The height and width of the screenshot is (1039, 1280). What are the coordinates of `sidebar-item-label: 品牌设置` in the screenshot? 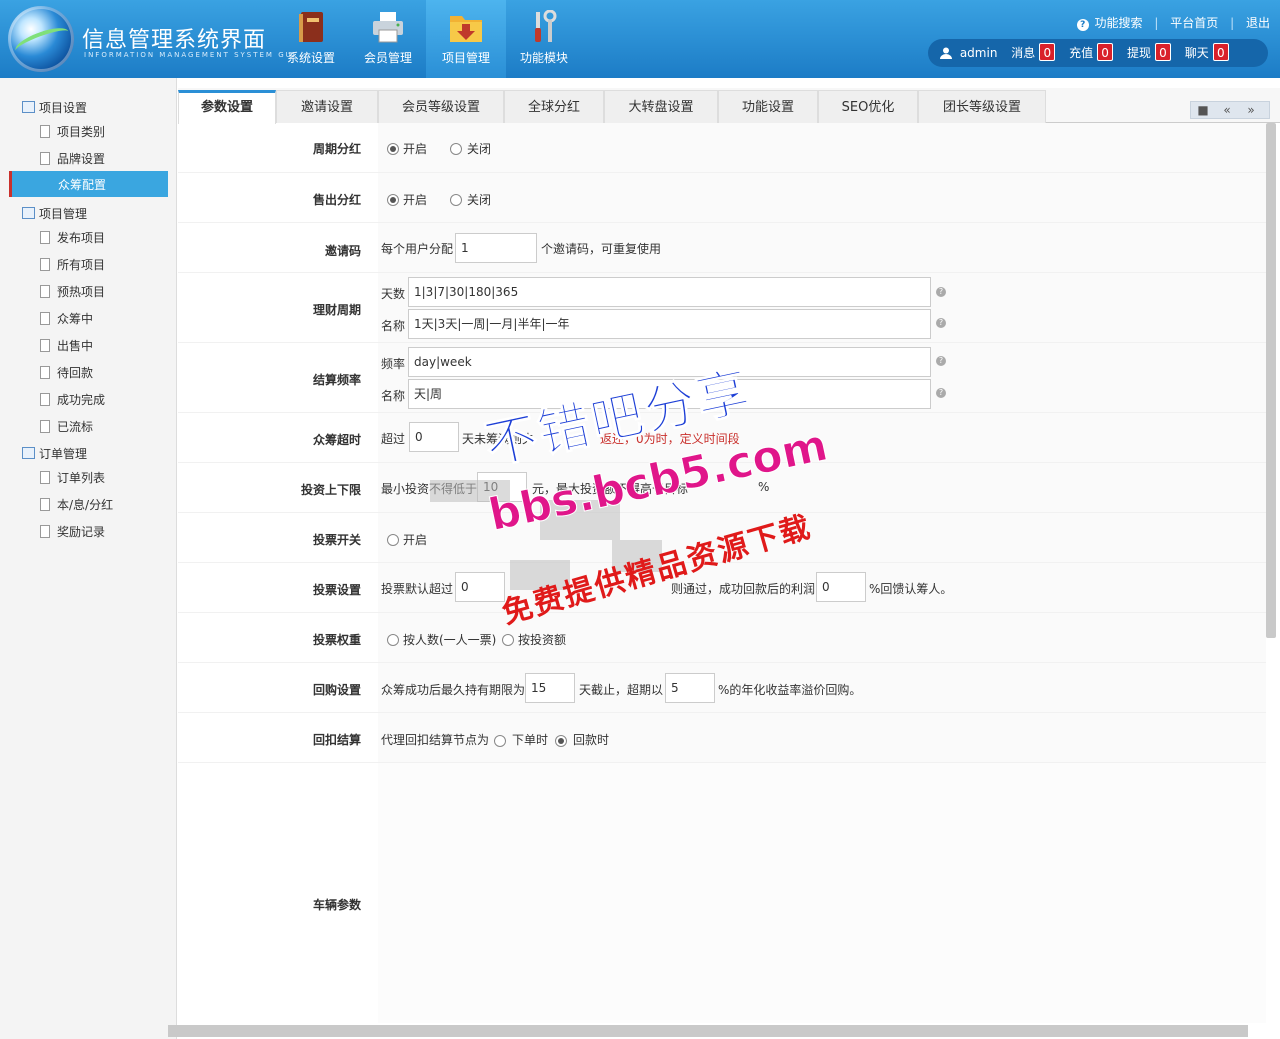 It's located at (81, 159).